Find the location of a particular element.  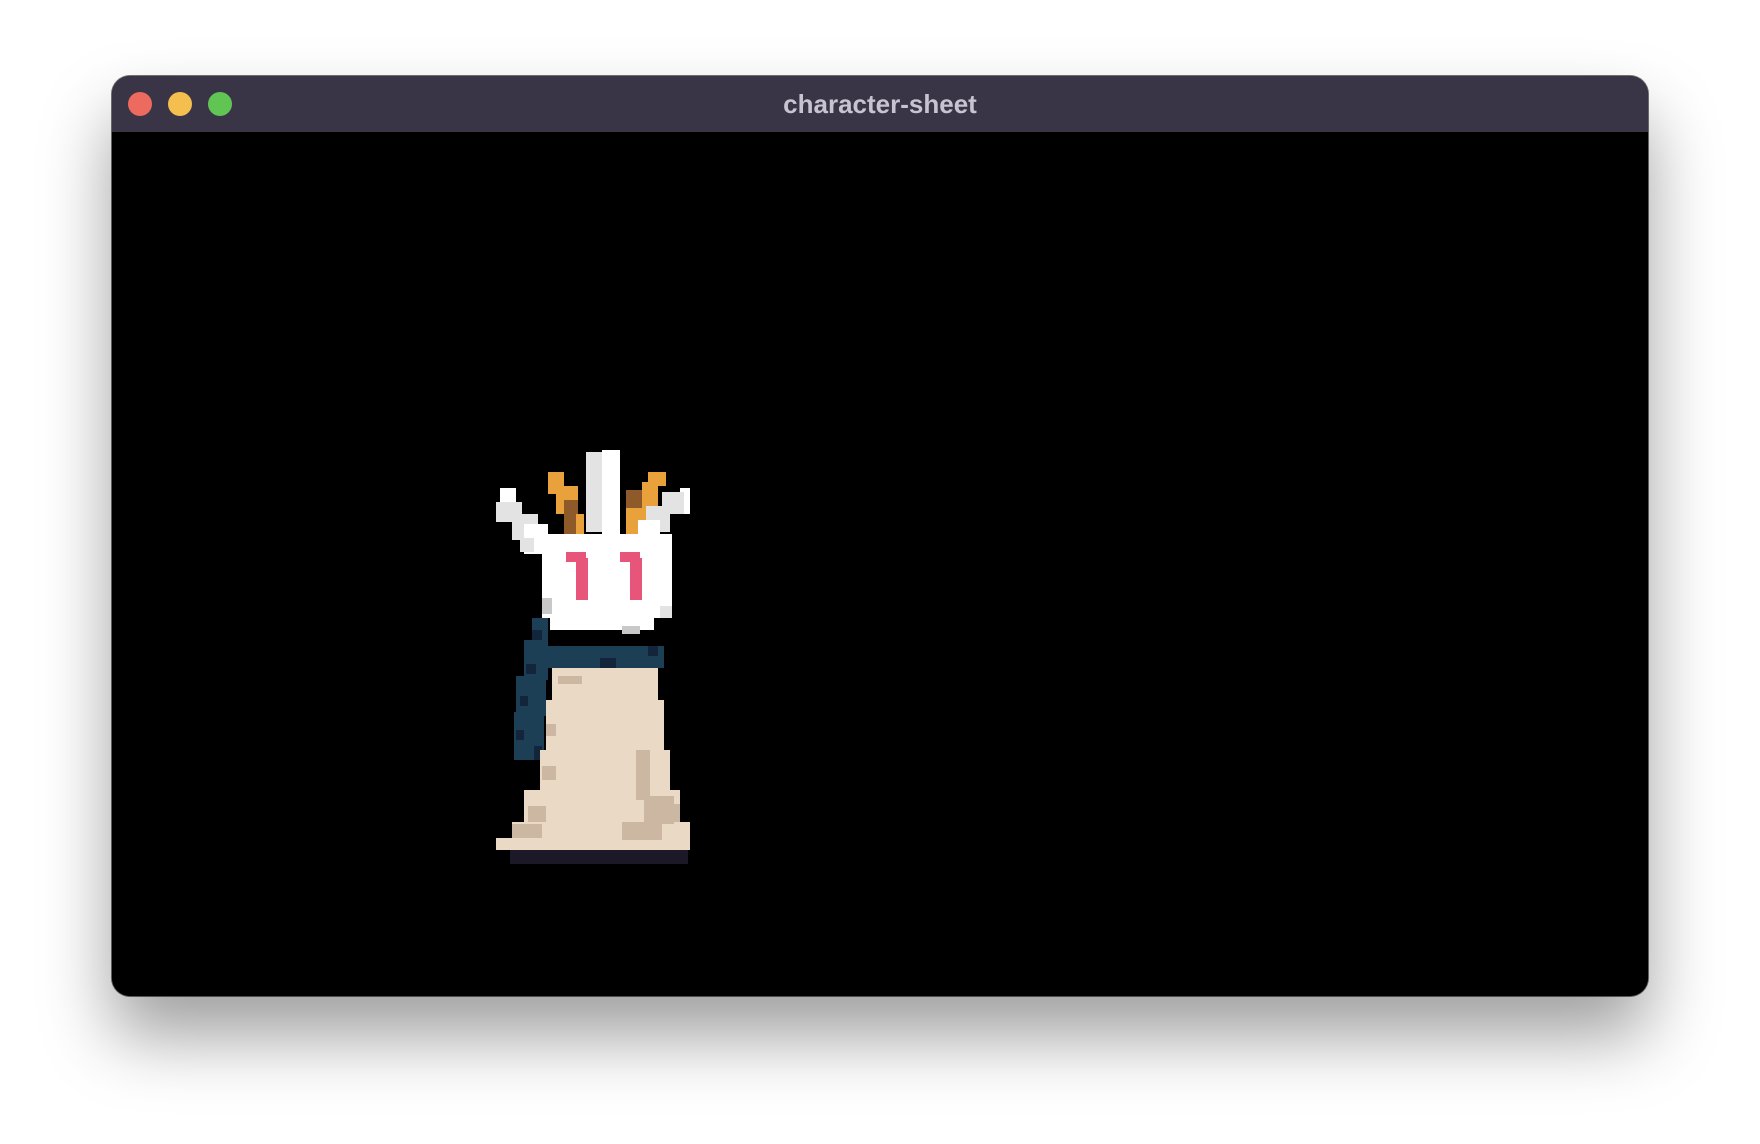

sprite-shadow is located at coordinates (599, 857).